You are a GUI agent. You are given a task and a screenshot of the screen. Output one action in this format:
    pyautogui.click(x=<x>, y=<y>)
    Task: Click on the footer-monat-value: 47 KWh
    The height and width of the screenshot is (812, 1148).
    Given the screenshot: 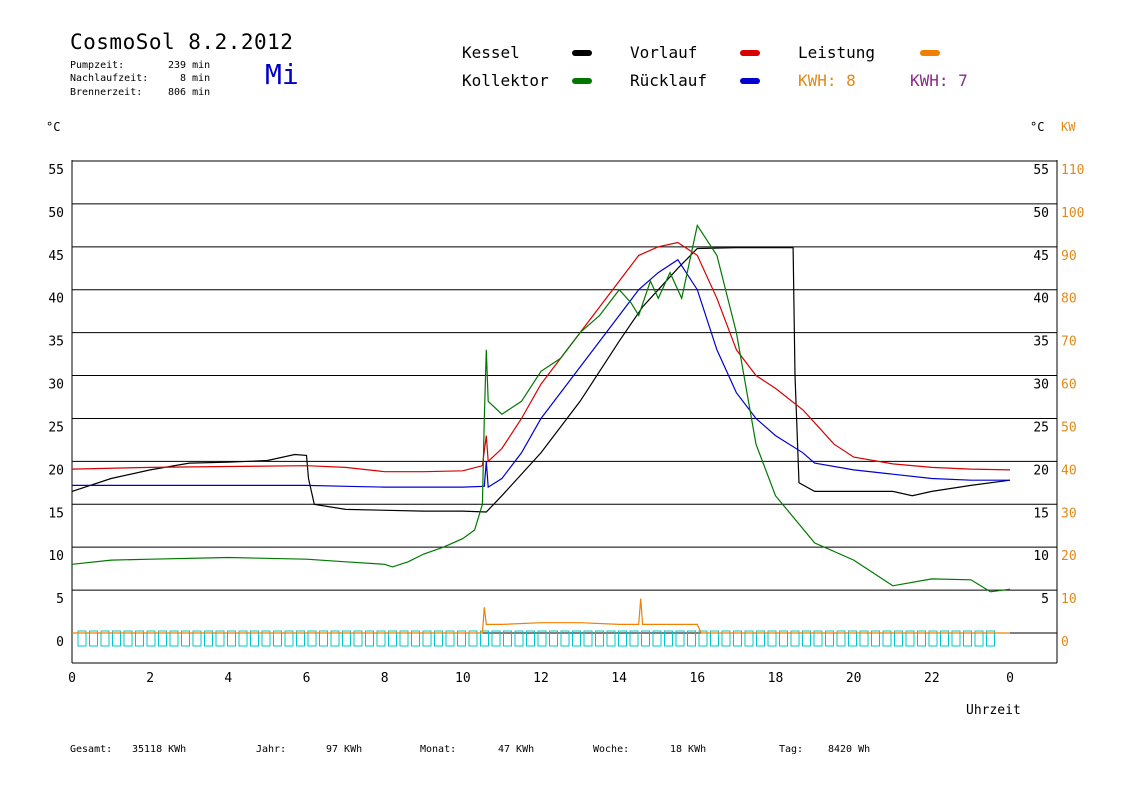 What is the action you would take?
    pyautogui.click(x=516, y=749)
    